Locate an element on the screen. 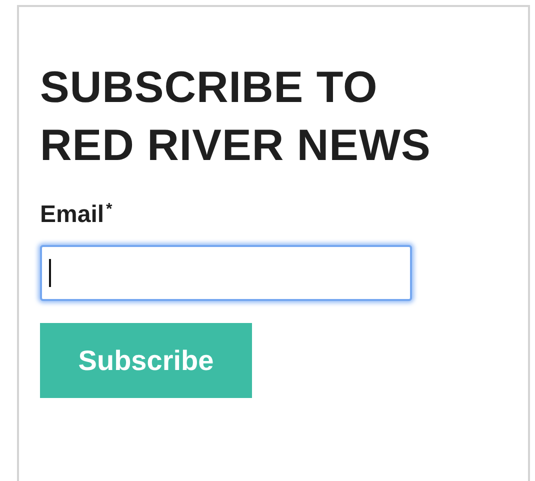  subscribe-button: Subscribe is located at coordinates (146, 360).